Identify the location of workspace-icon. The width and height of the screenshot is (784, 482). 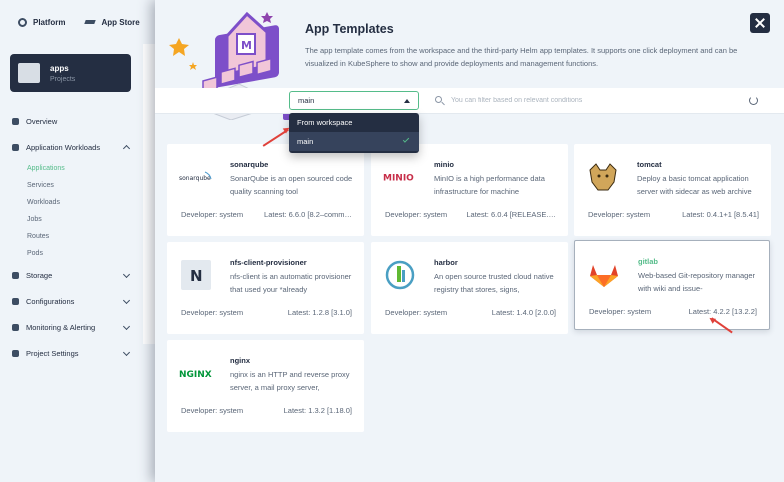
(29, 73).